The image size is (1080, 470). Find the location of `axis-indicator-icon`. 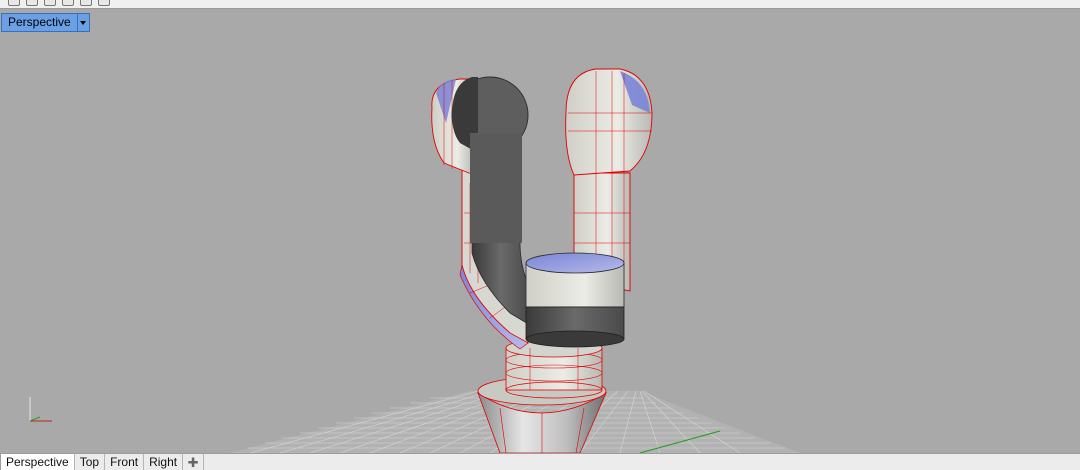

axis-indicator-icon is located at coordinates (40, 409).